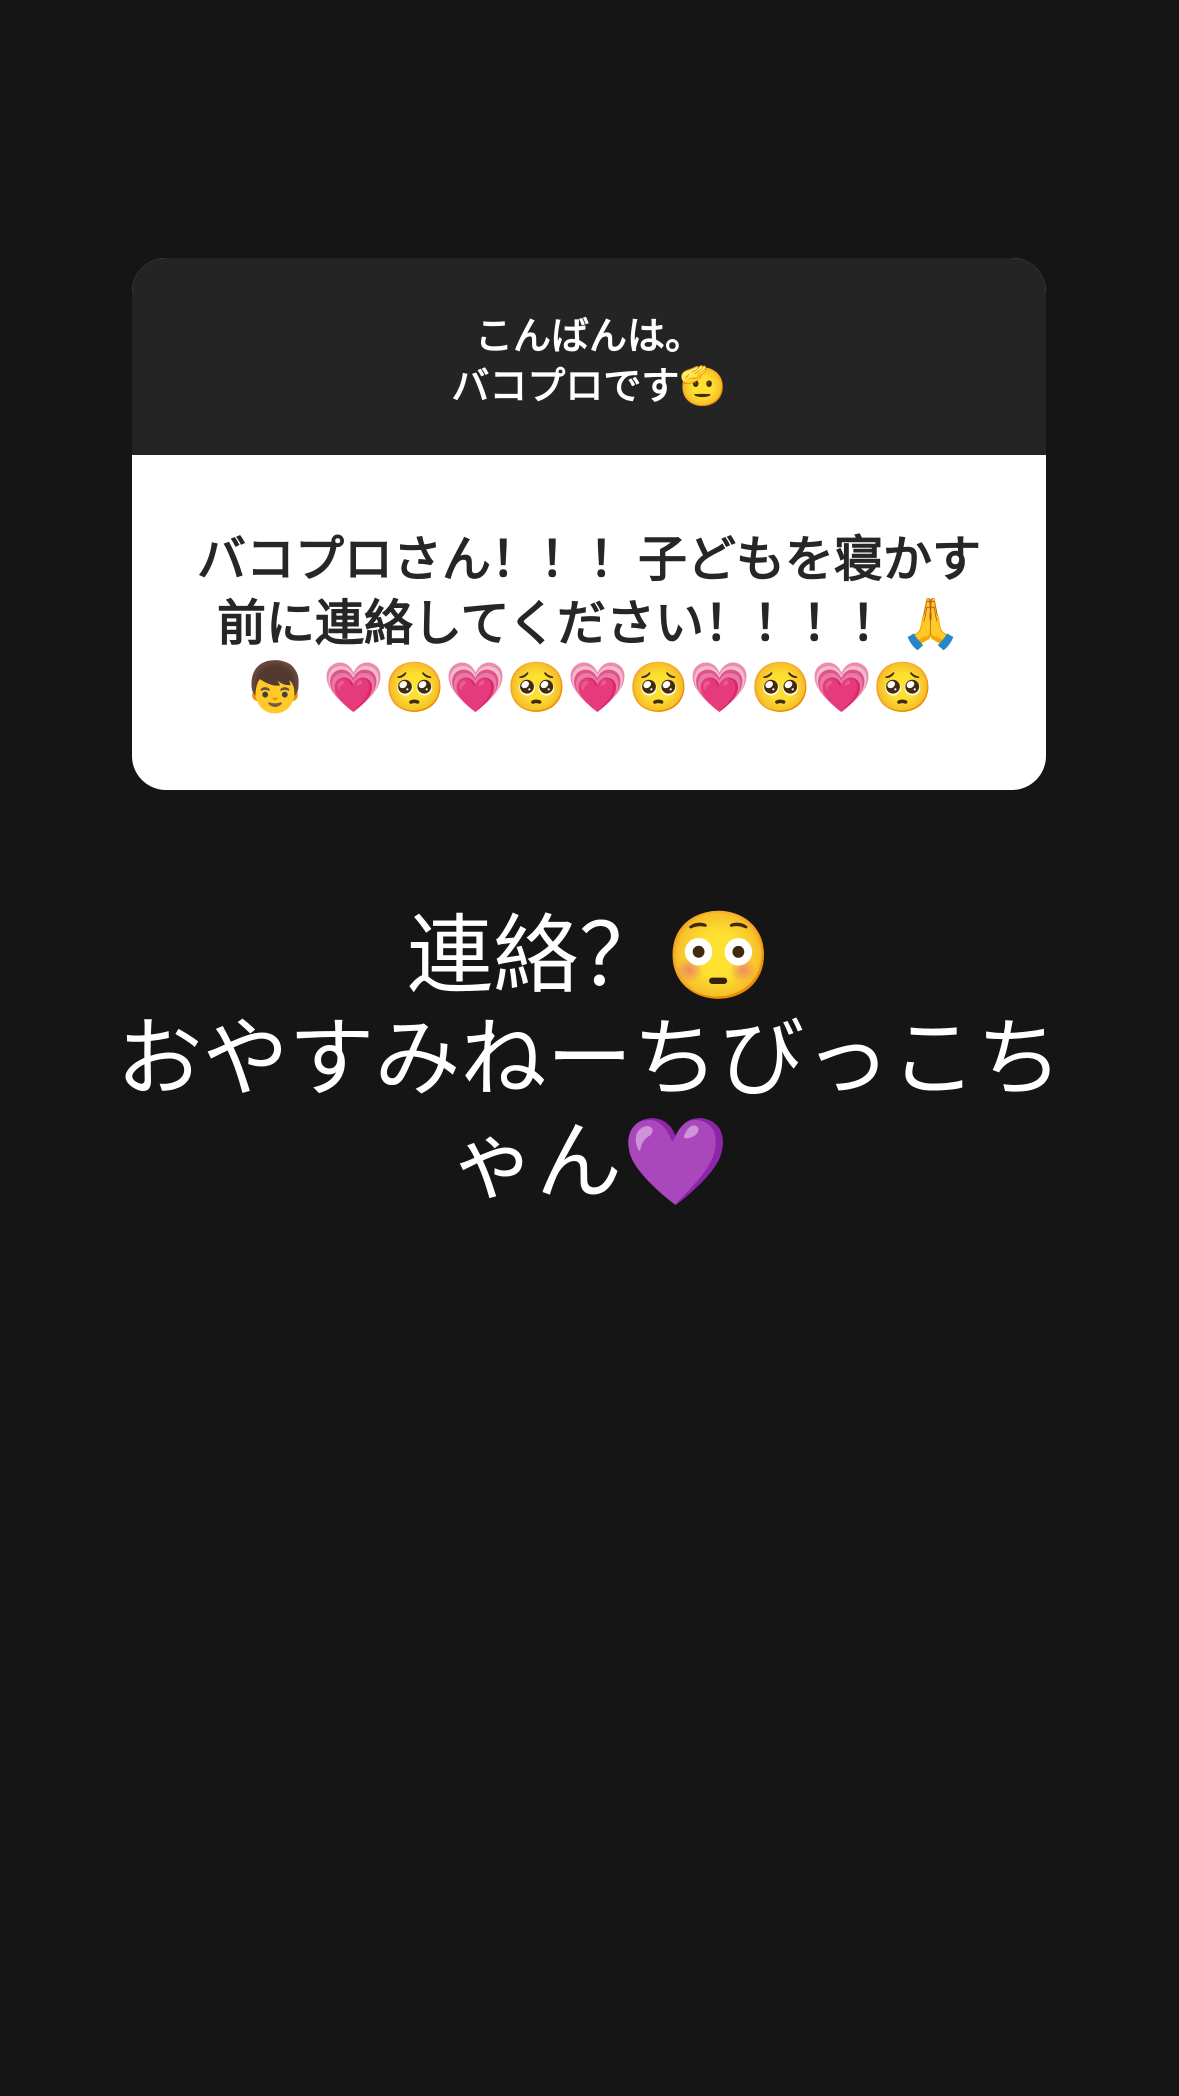  Describe the element at coordinates (589, 360) in the screenshot. I see `question-prompt: こんばんは。 バコプロです🫡` at that location.